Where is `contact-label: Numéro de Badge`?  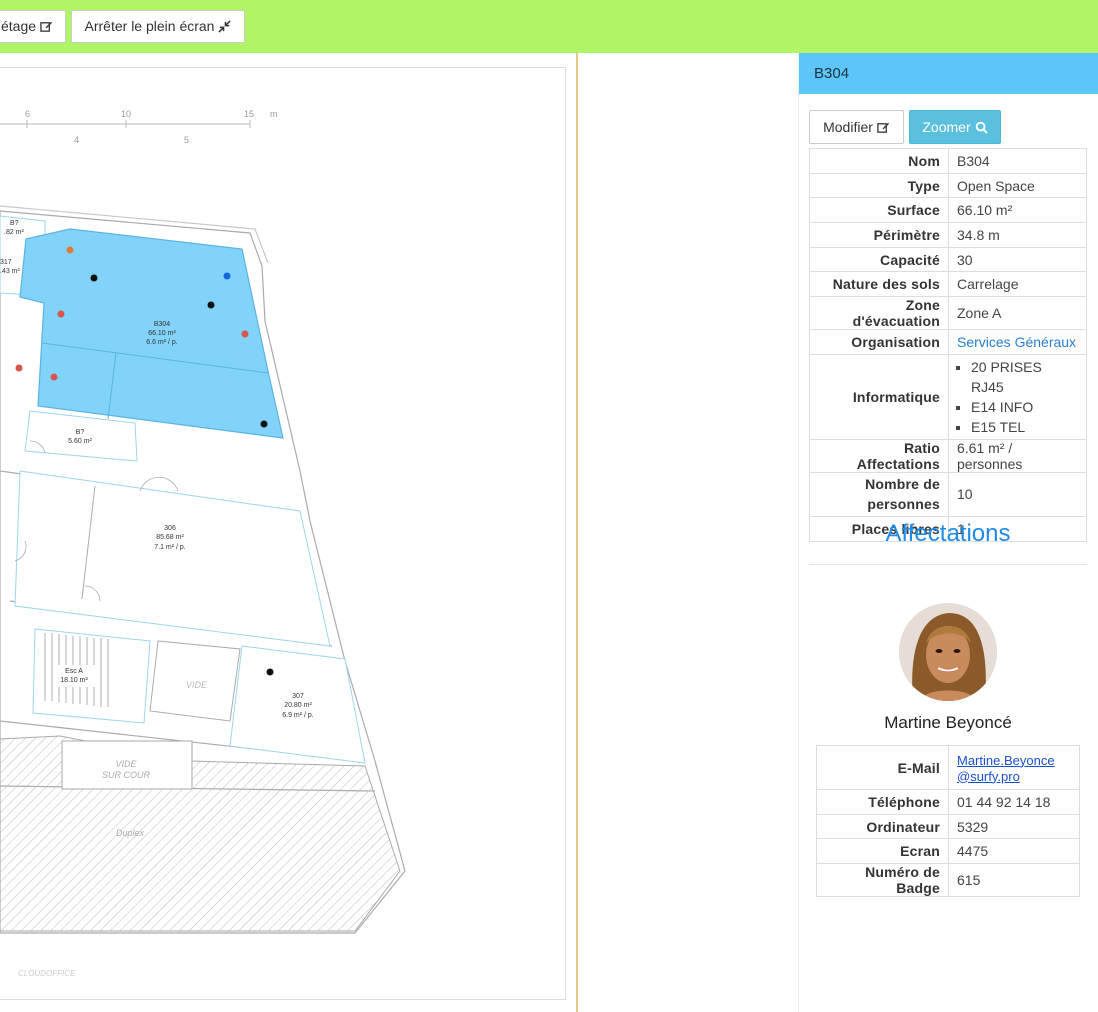 contact-label: Numéro de Badge is located at coordinates (882, 880).